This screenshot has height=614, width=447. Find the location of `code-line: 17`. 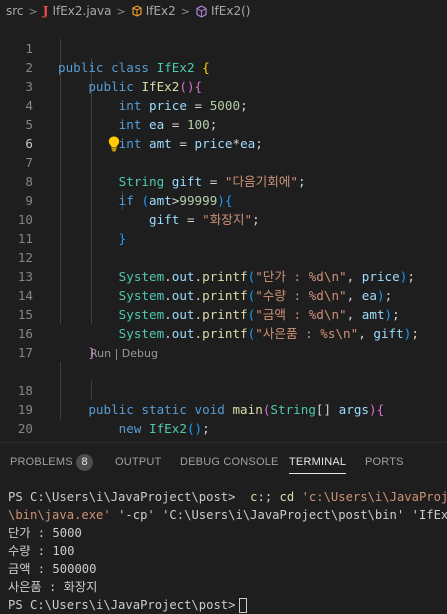

code-line: 17 is located at coordinates (223, 342).